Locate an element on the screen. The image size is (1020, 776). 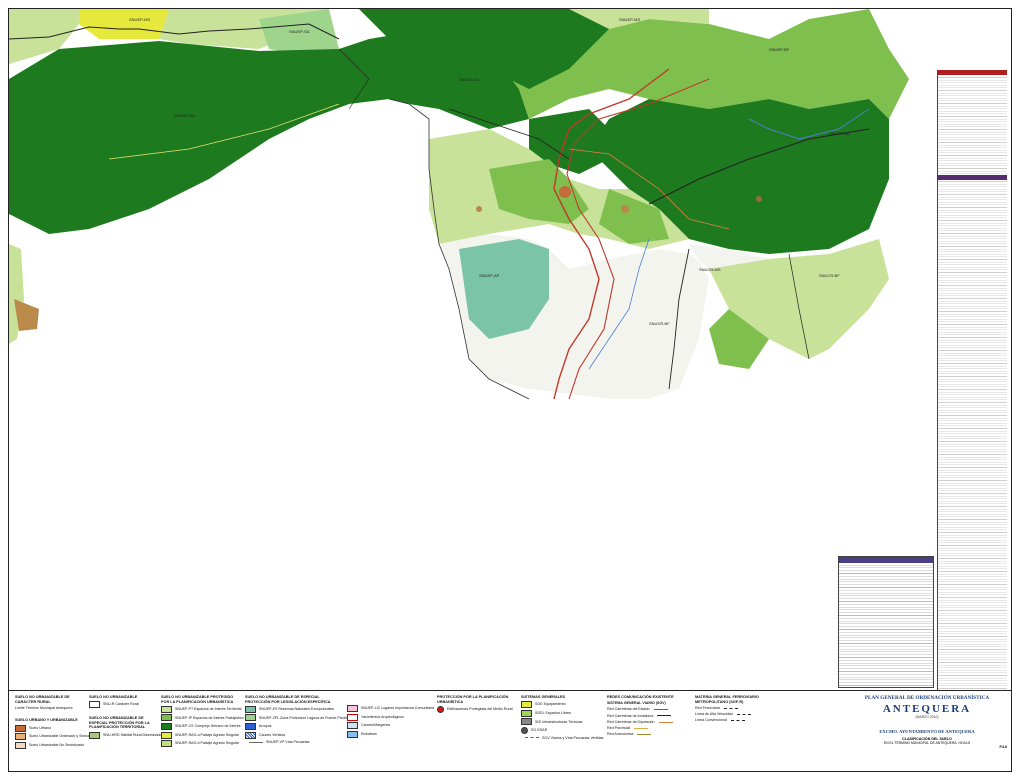
legend-item: Cauces Vertidos is located at coordinates (293, 735).